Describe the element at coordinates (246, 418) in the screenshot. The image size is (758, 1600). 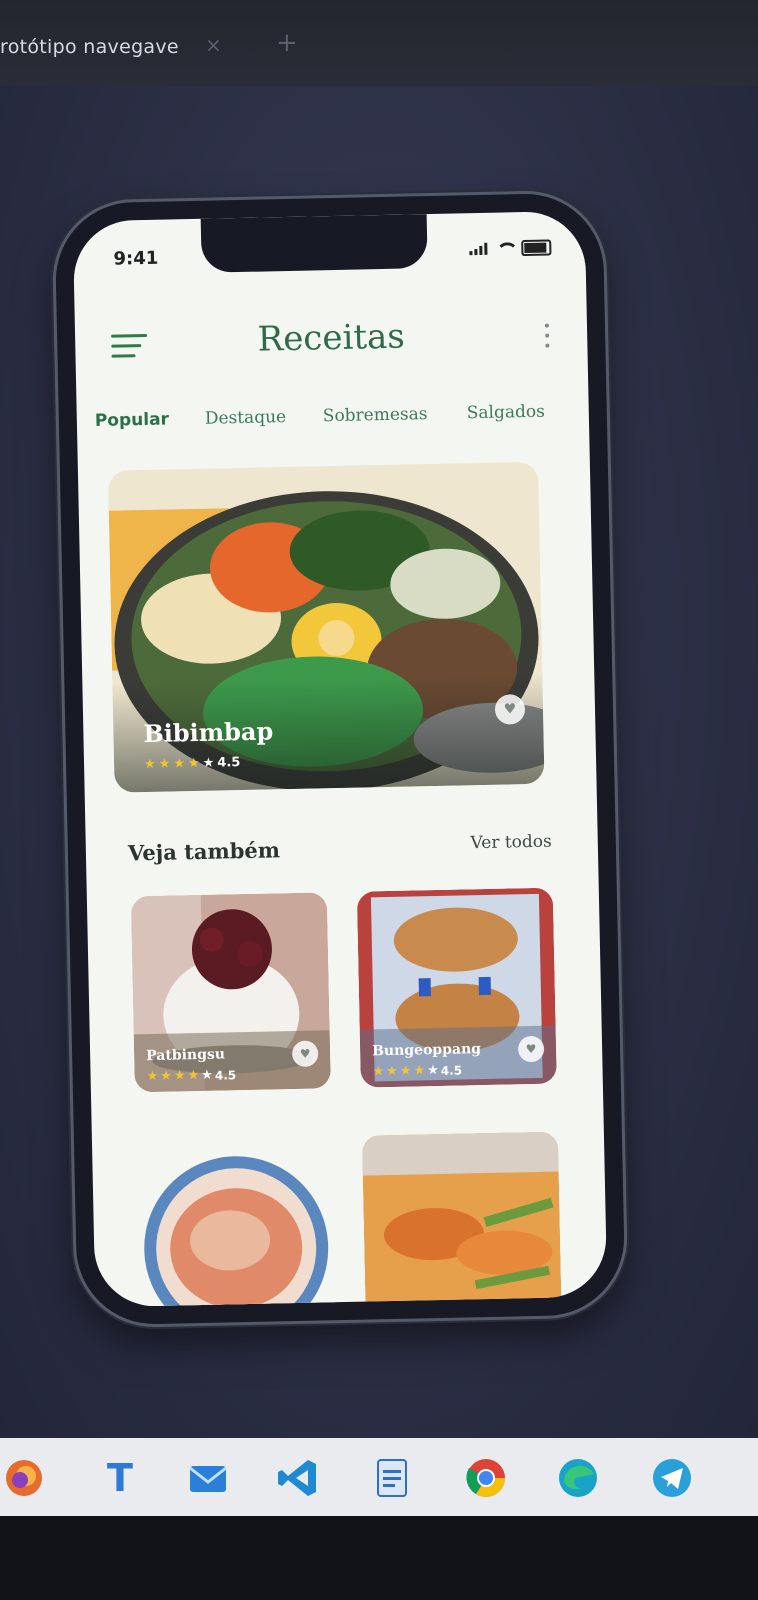
I see `tab-destaque: Destaque` at that location.